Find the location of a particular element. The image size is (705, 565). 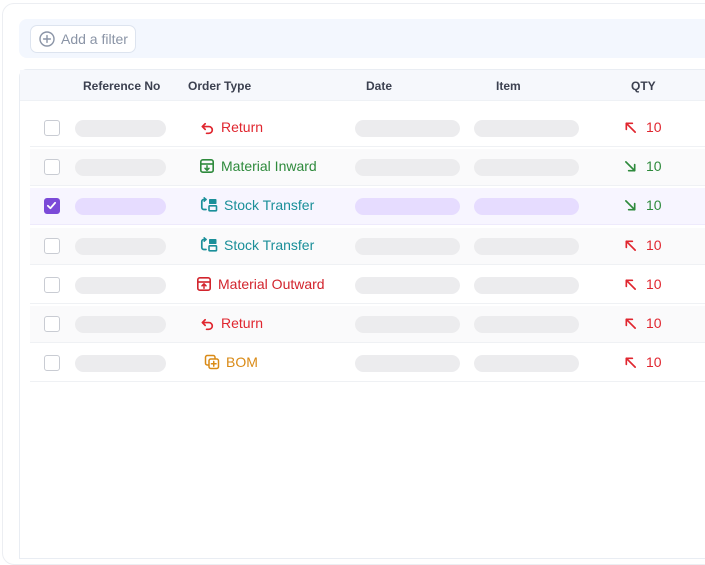

table-row: Material Inward 10 is located at coordinates (367, 167).